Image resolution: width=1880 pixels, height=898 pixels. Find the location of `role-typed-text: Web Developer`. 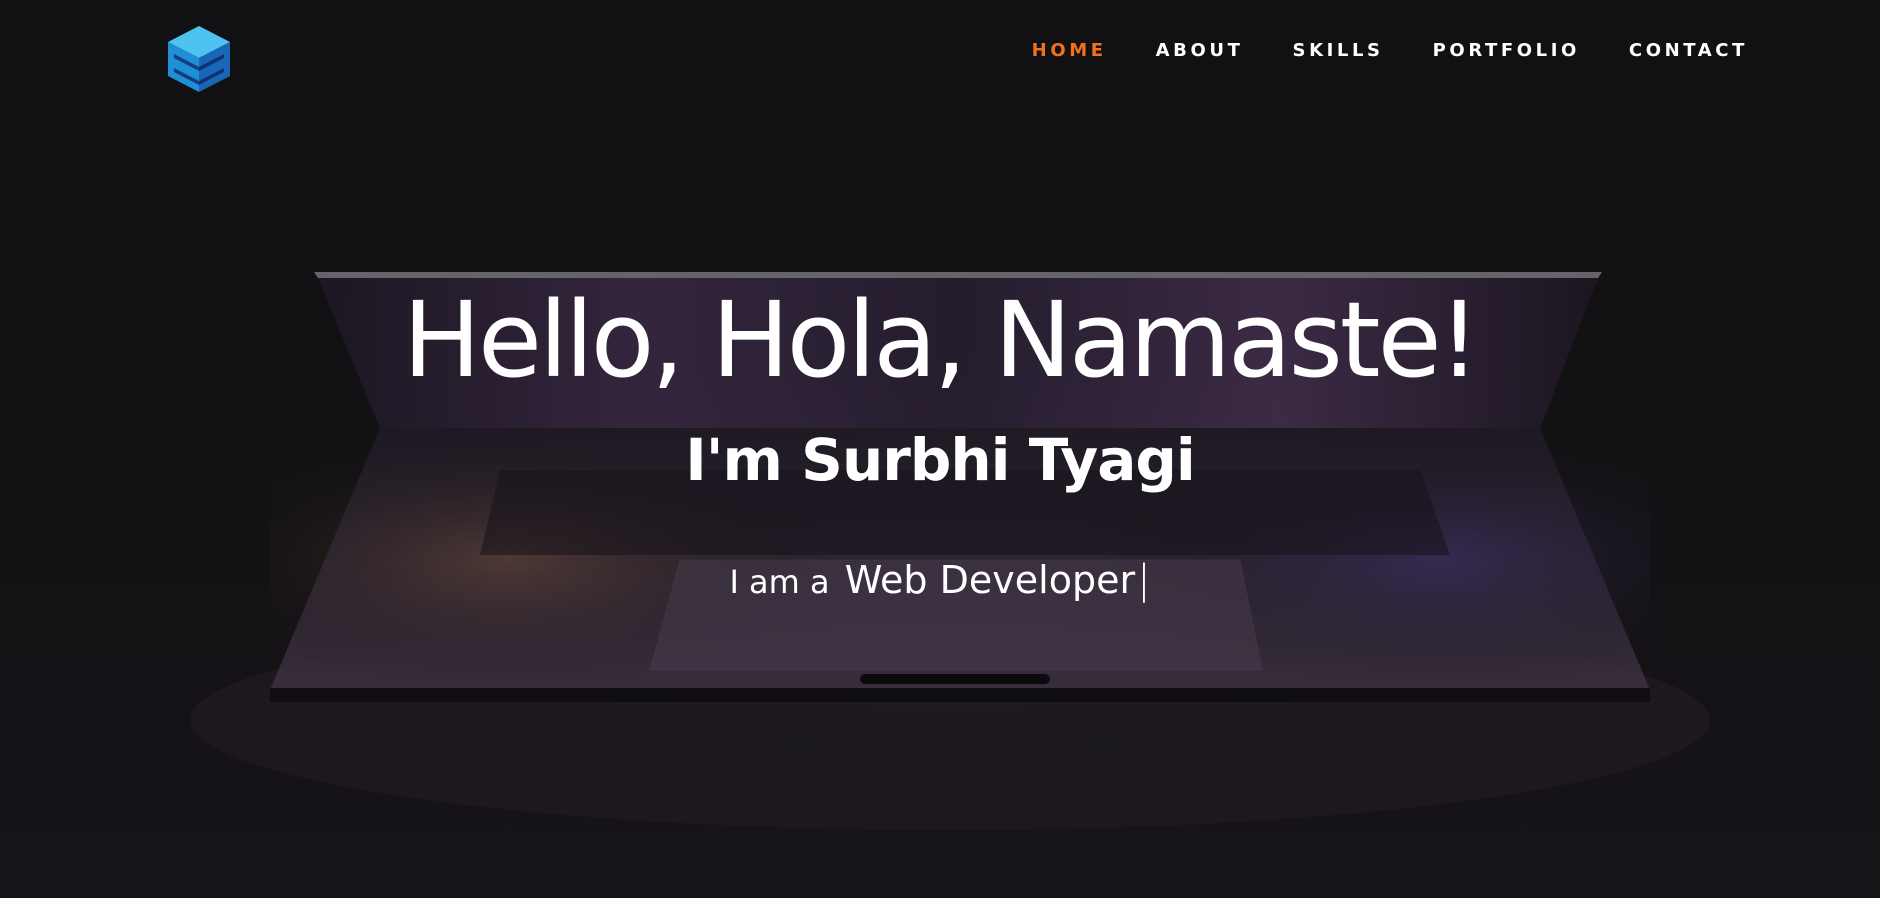

role-typed-text: Web Developer is located at coordinates (990, 580).